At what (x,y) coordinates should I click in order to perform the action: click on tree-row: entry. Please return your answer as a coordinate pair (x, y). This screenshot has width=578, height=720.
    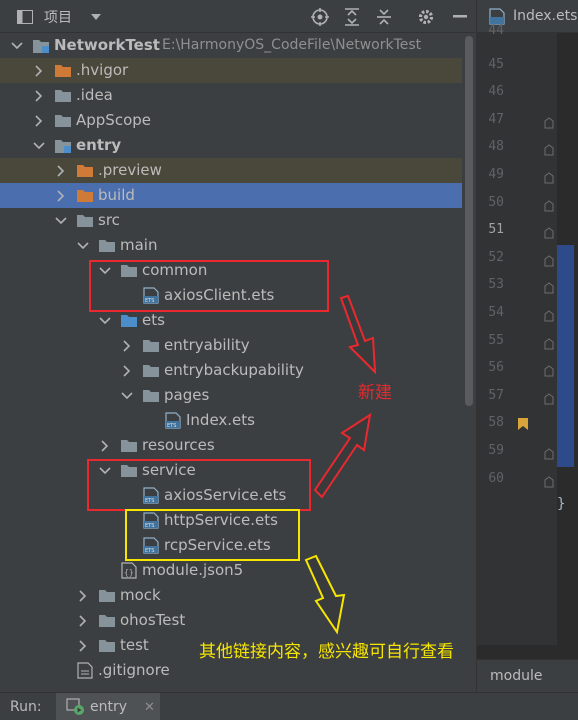
    Looking at the image, I should click on (231, 145).